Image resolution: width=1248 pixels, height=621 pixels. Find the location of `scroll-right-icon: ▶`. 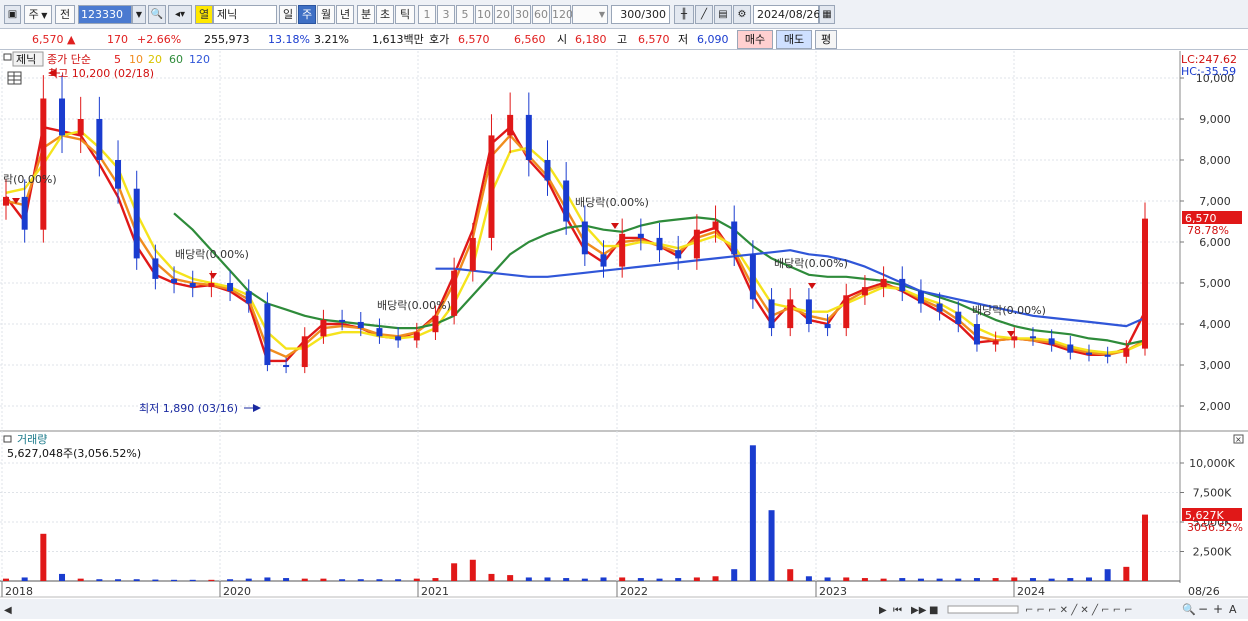

scroll-right-icon: ▶ is located at coordinates (883, 610).